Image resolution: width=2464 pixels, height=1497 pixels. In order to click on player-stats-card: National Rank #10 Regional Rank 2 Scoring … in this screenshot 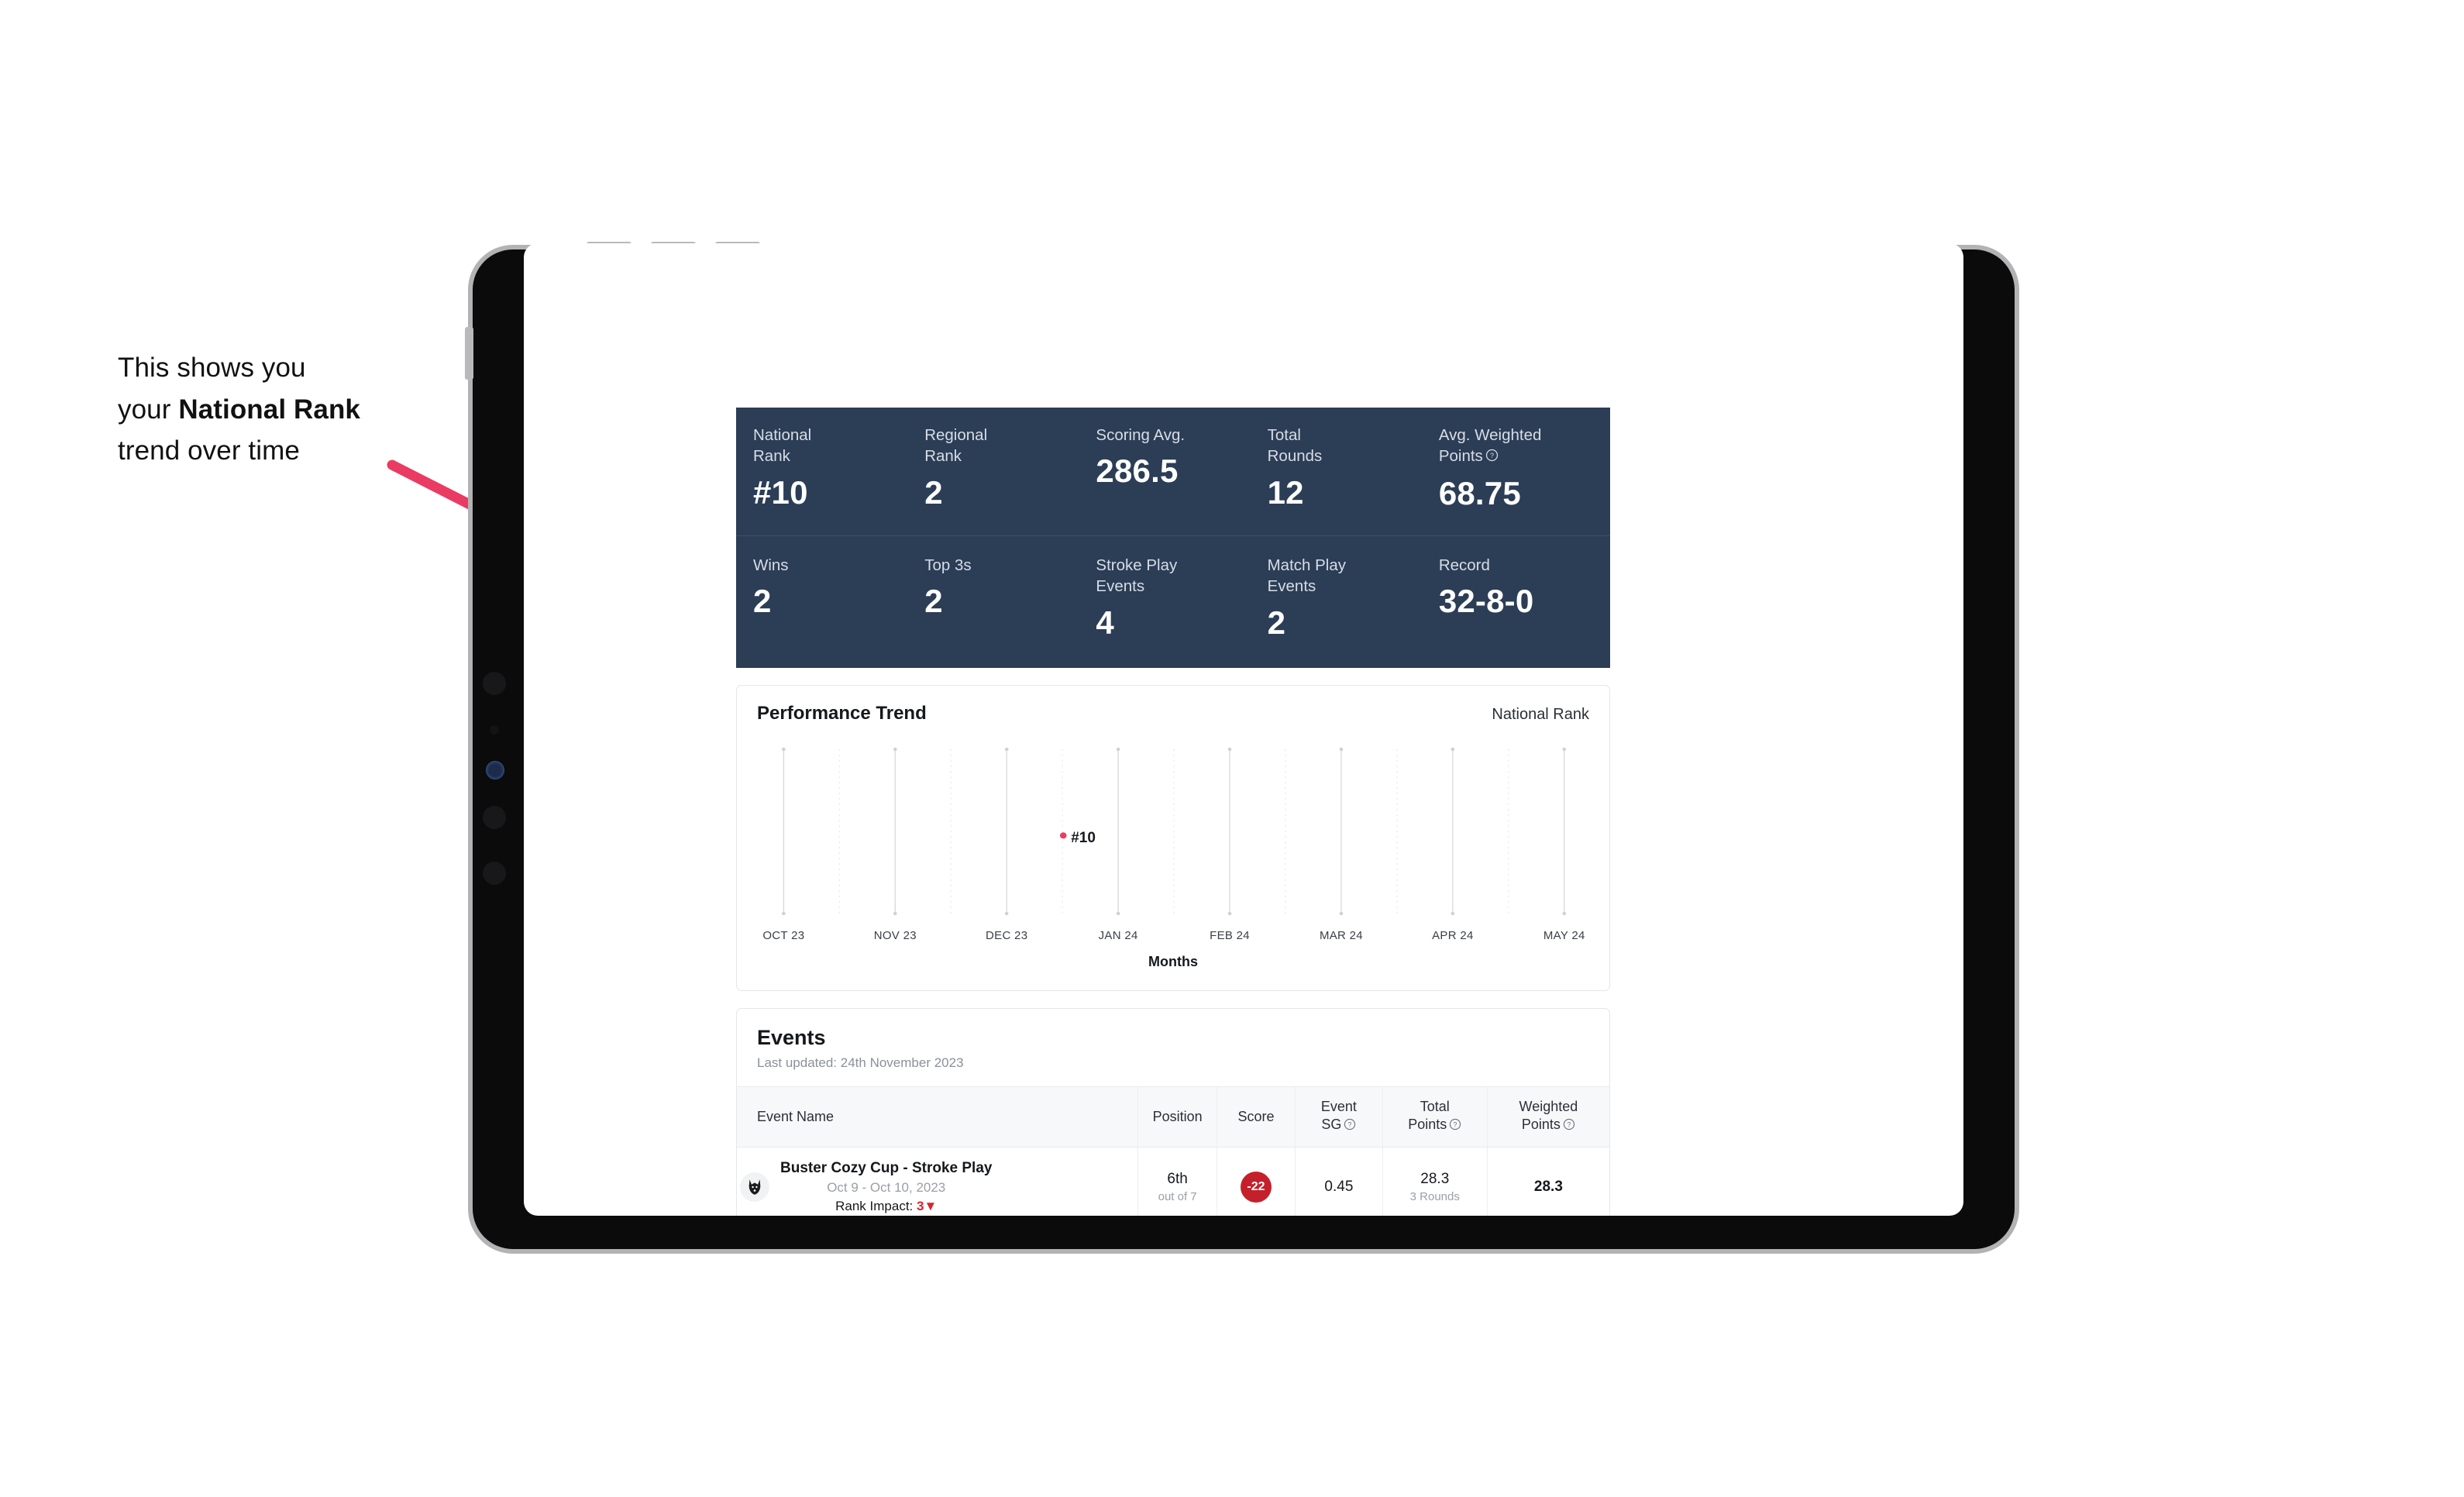, I will do `click(1173, 538)`.